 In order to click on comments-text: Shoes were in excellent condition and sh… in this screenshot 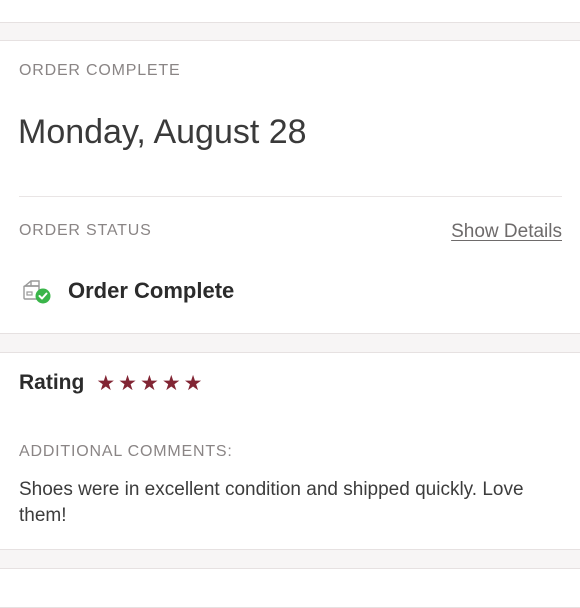, I will do `click(271, 502)`.